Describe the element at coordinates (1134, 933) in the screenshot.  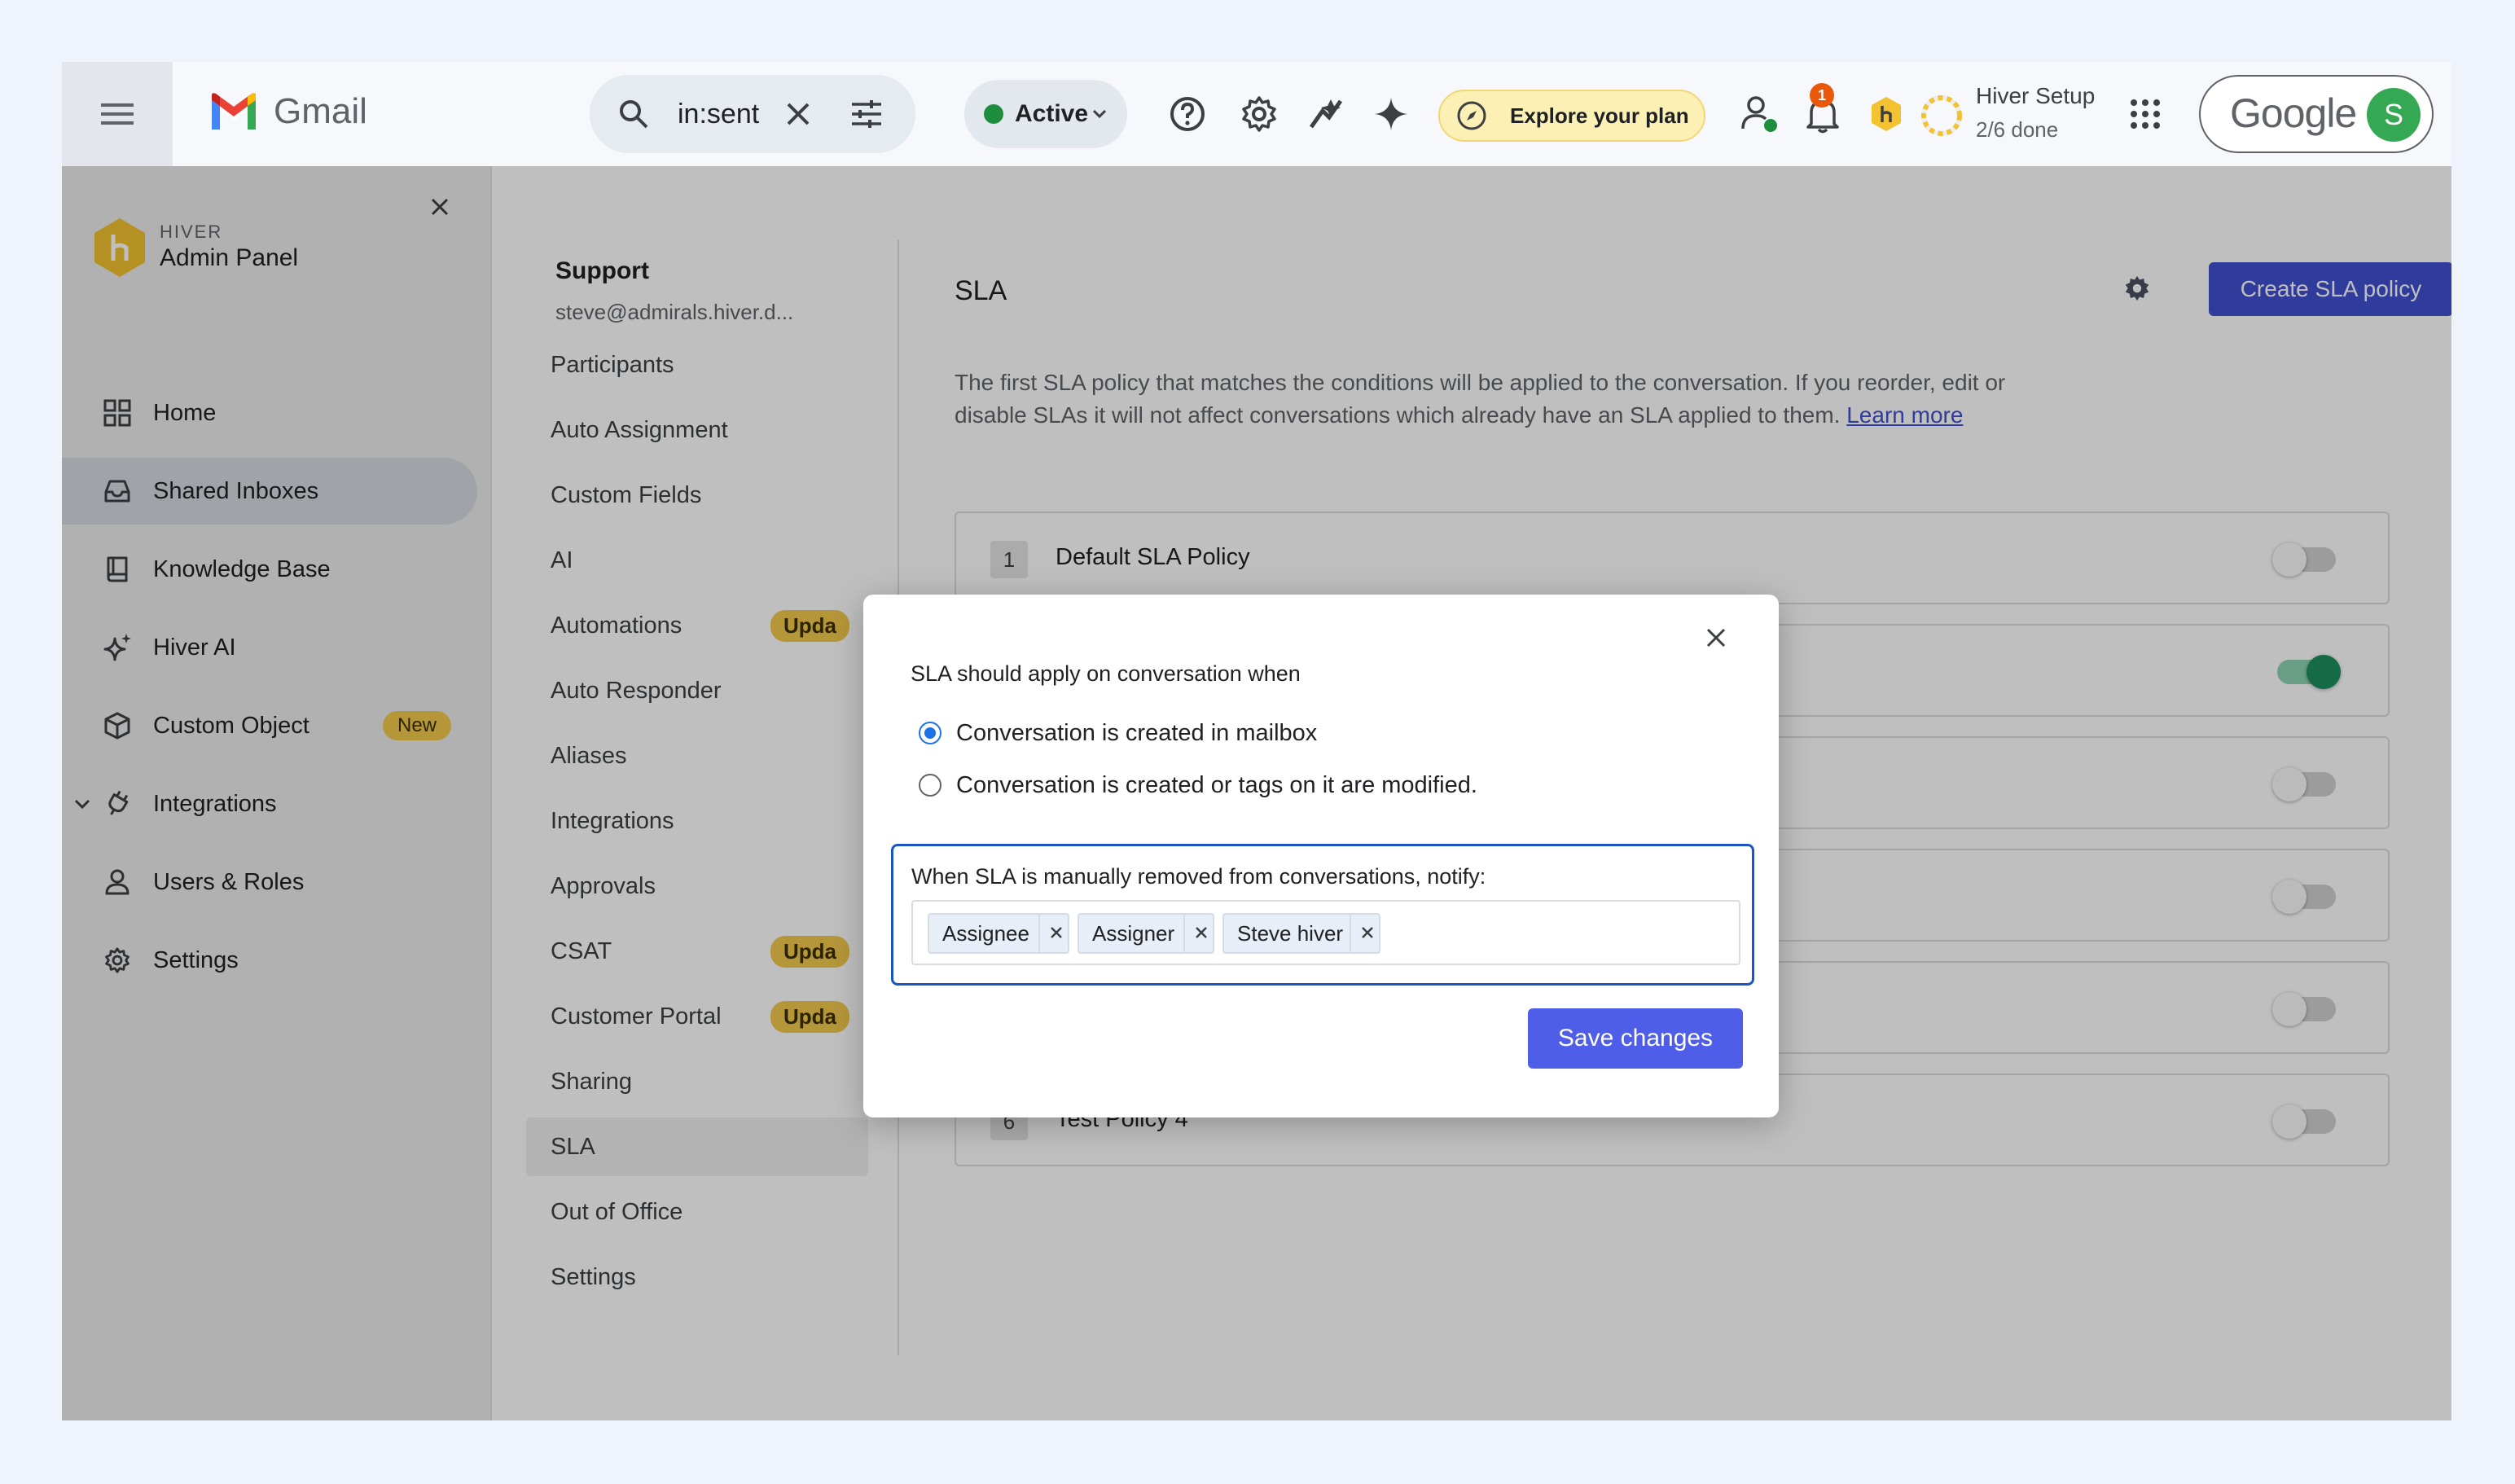
I see `chip-label: Assigner` at that location.